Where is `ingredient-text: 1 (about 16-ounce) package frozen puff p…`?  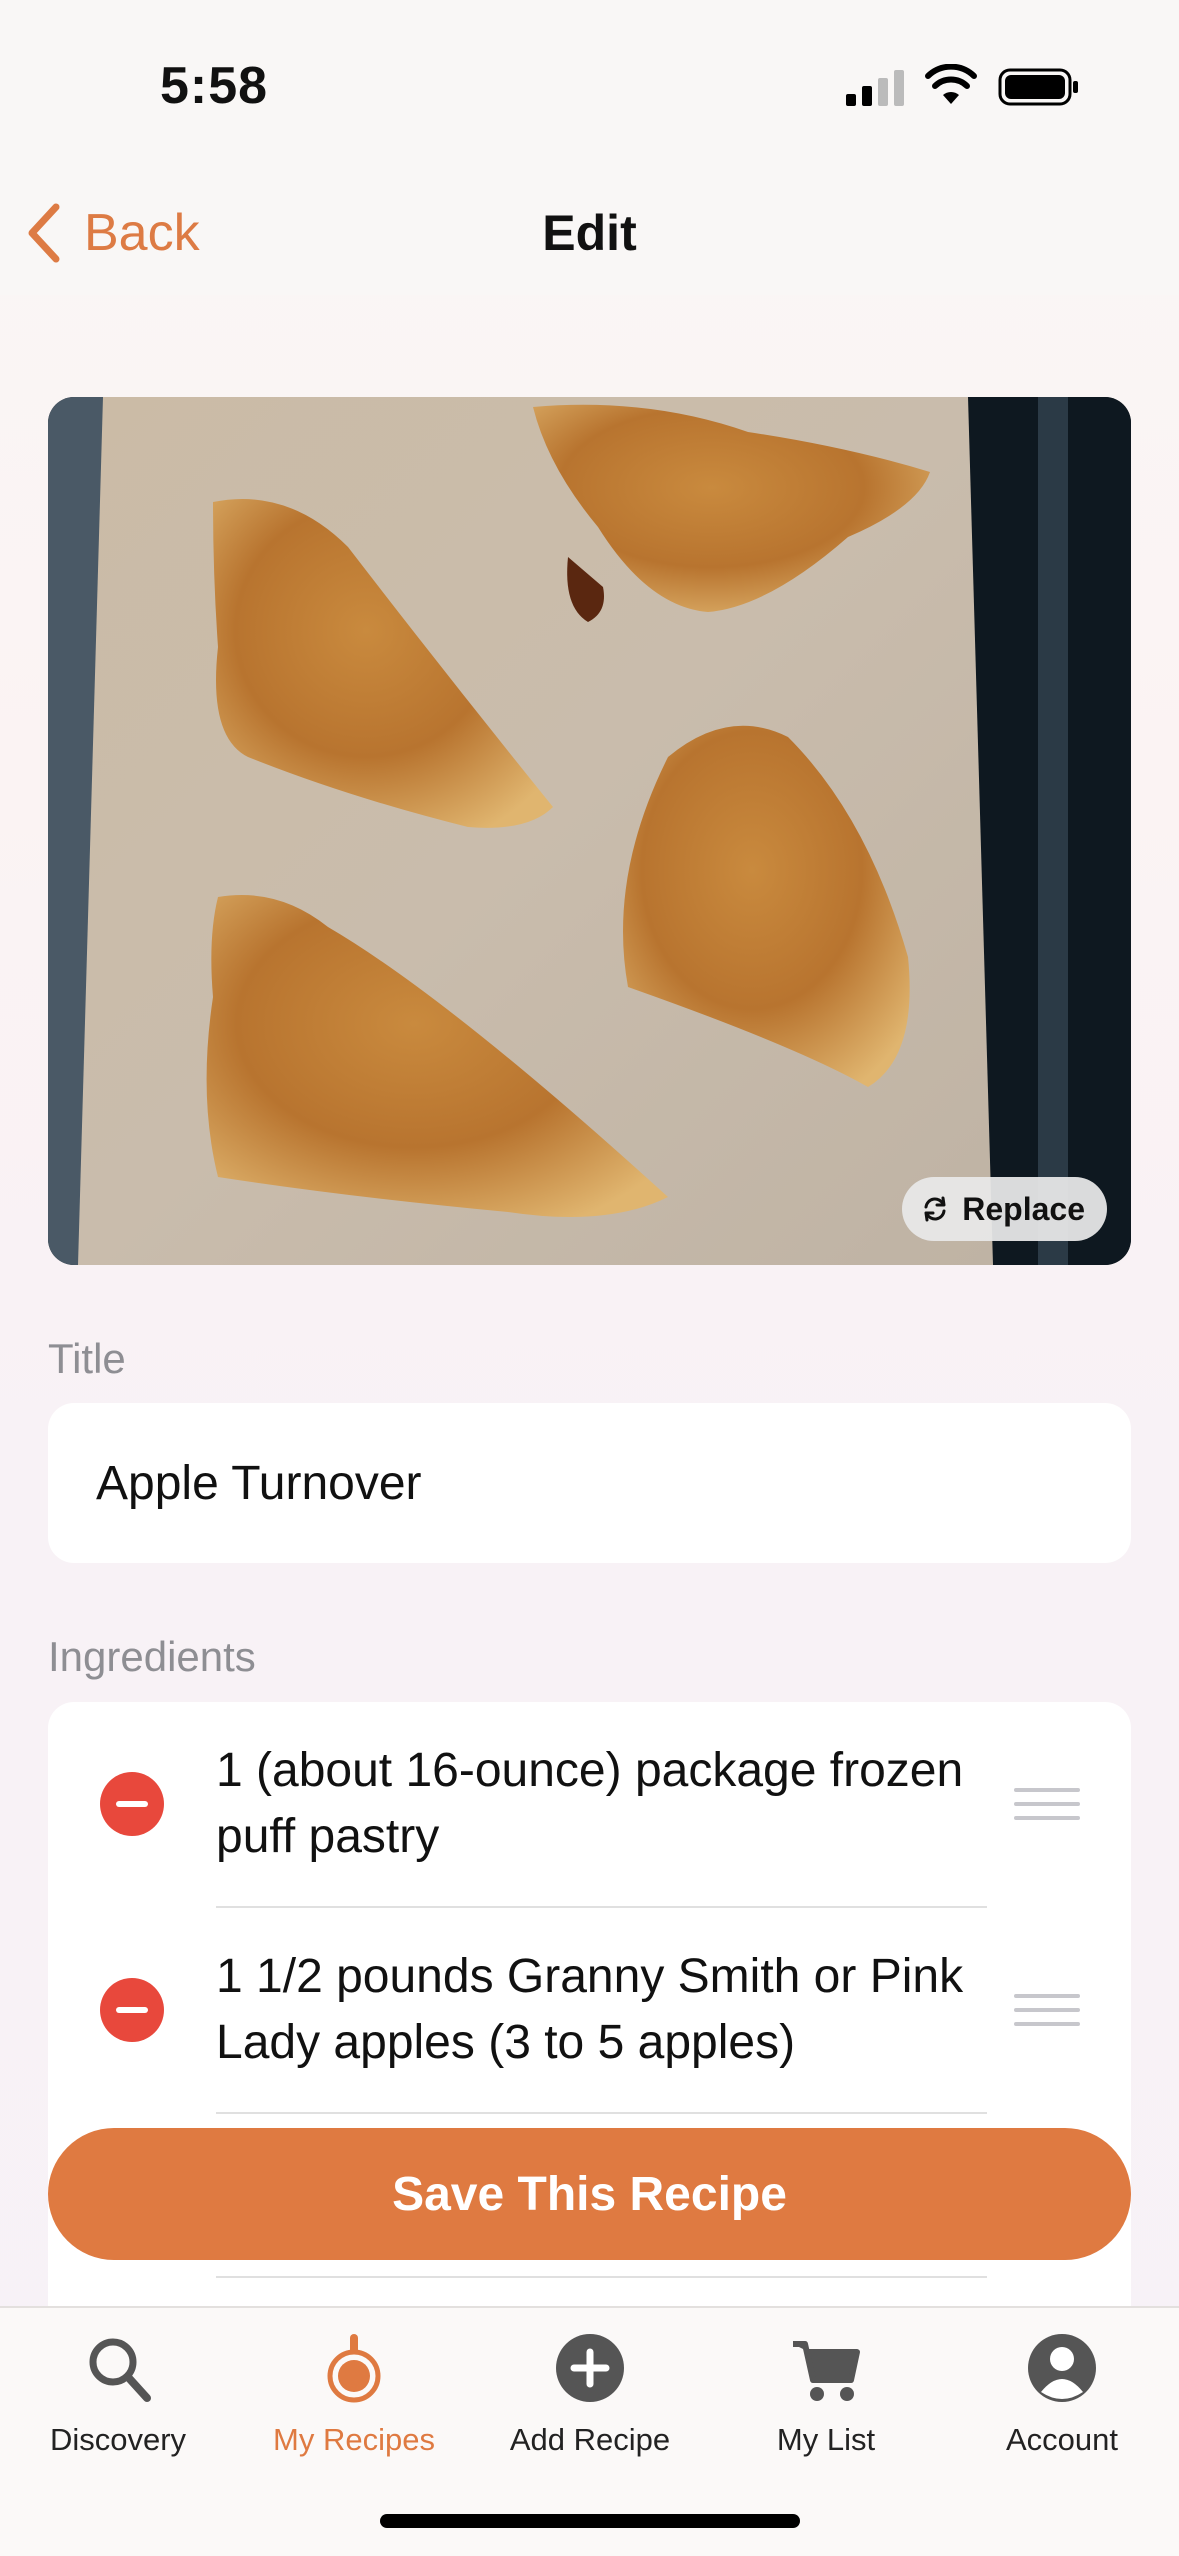 ingredient-text: 1 (about 16-ounce) package frozen puff p… is located at coordinates (606, 1804).